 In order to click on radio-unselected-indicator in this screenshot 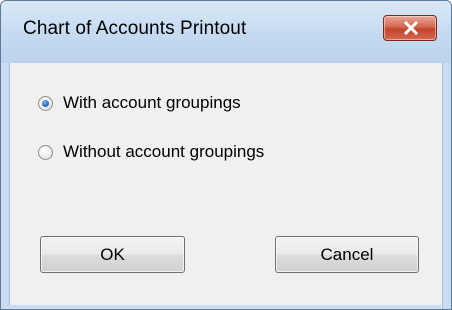, I will do `click(45, 152)`.